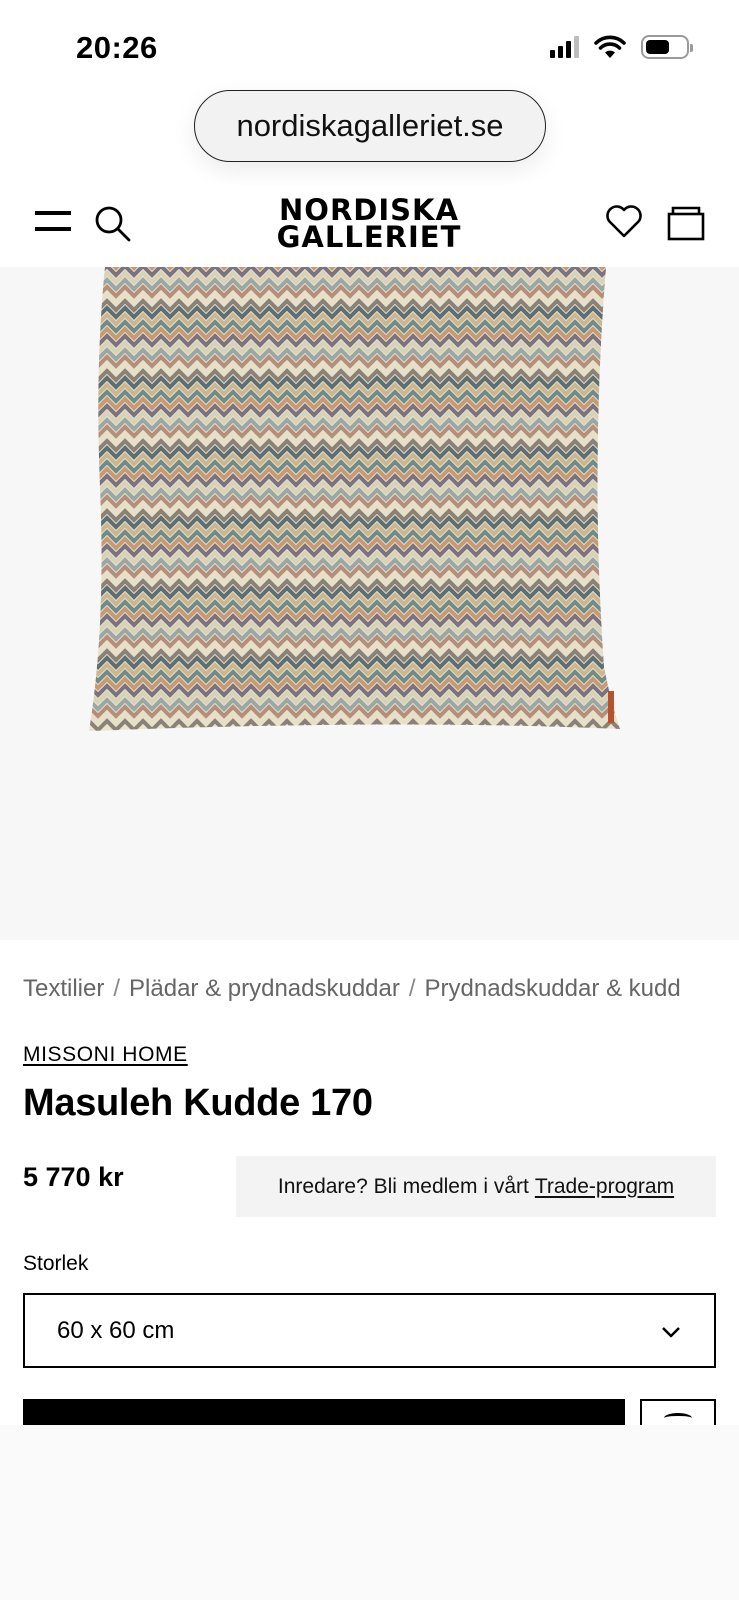 The height and width of the screenshot is (1600, 739). I want to click on url-text: nordiskagalleriet.se, so click(370, 125).